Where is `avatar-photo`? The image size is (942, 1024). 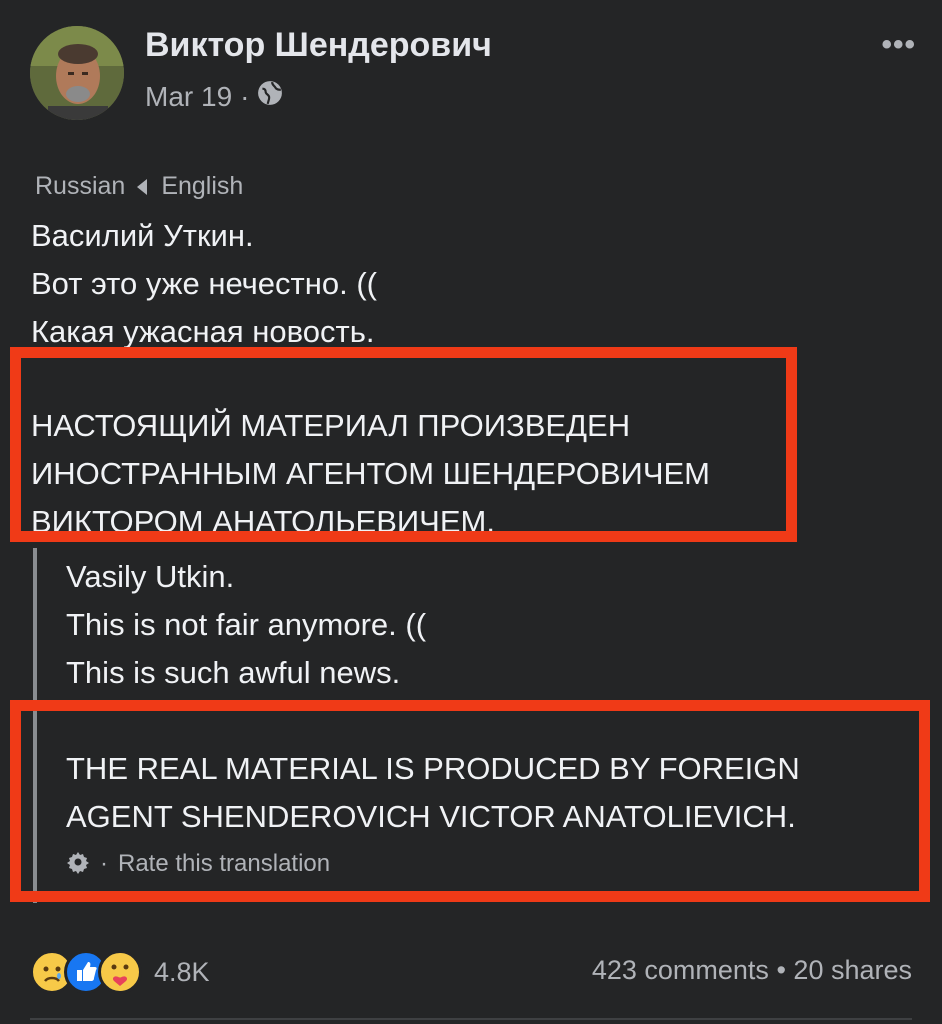 avatar-photo is located at coordinates (77, 73).